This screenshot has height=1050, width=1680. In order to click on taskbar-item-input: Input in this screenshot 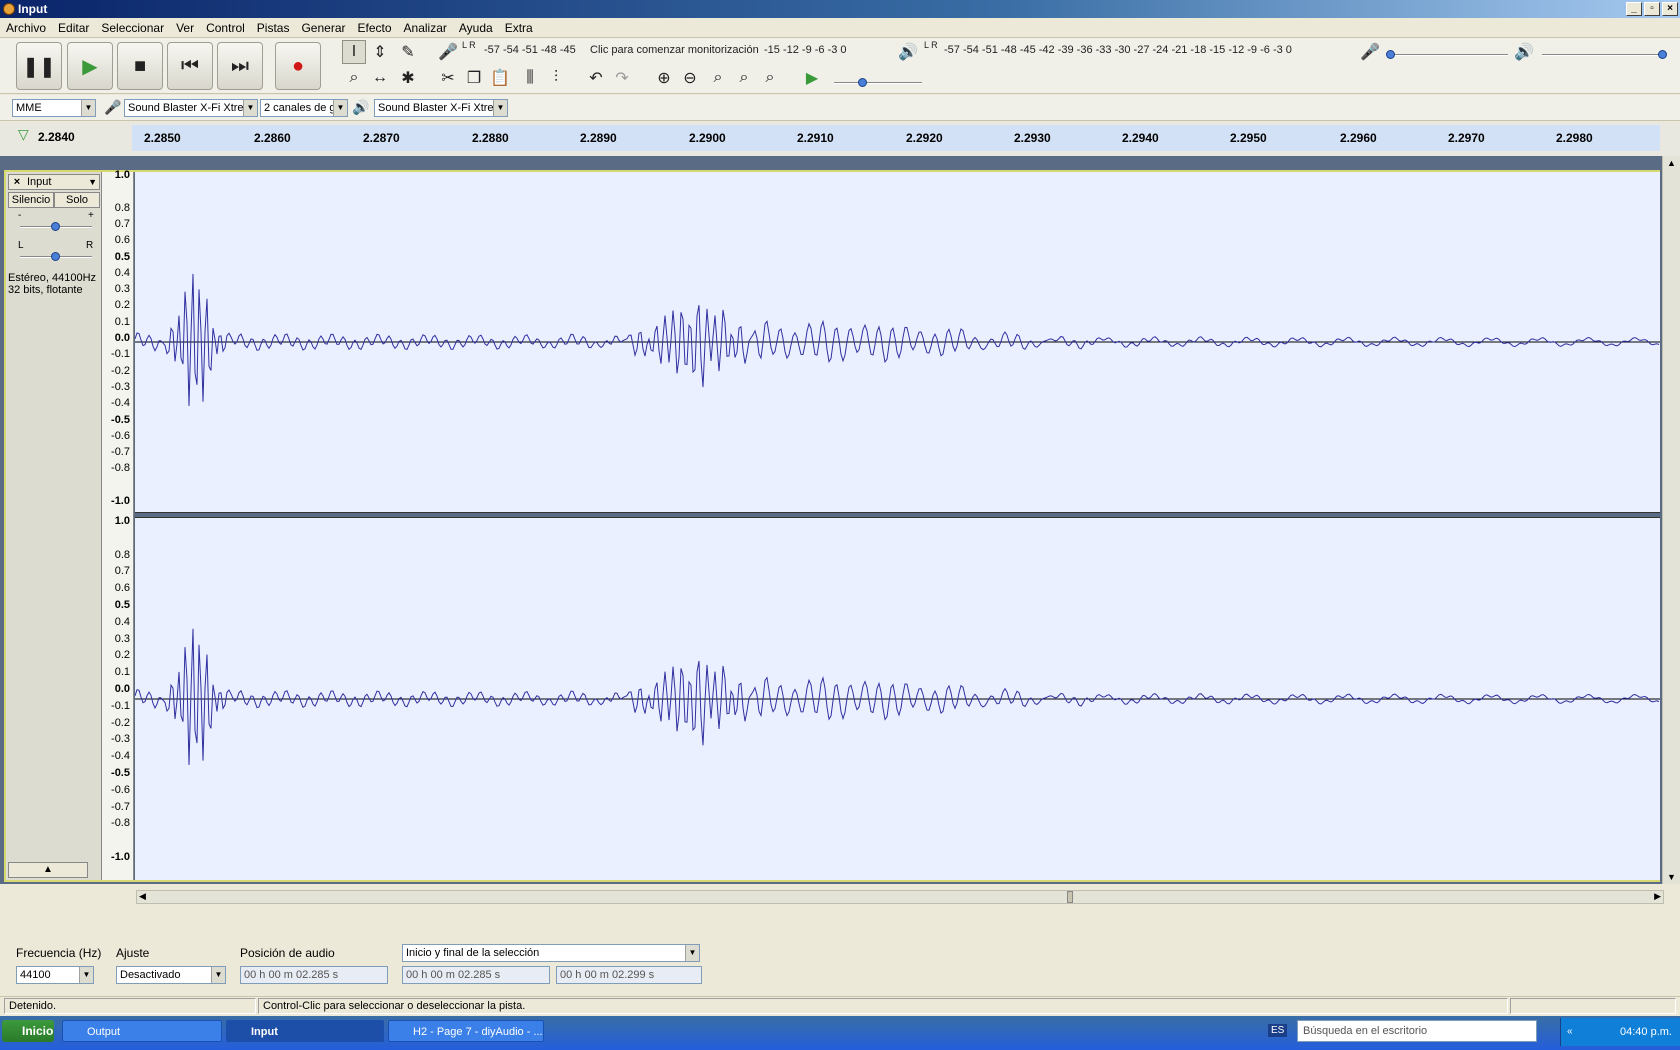, I will do `click(305, 1031)`.